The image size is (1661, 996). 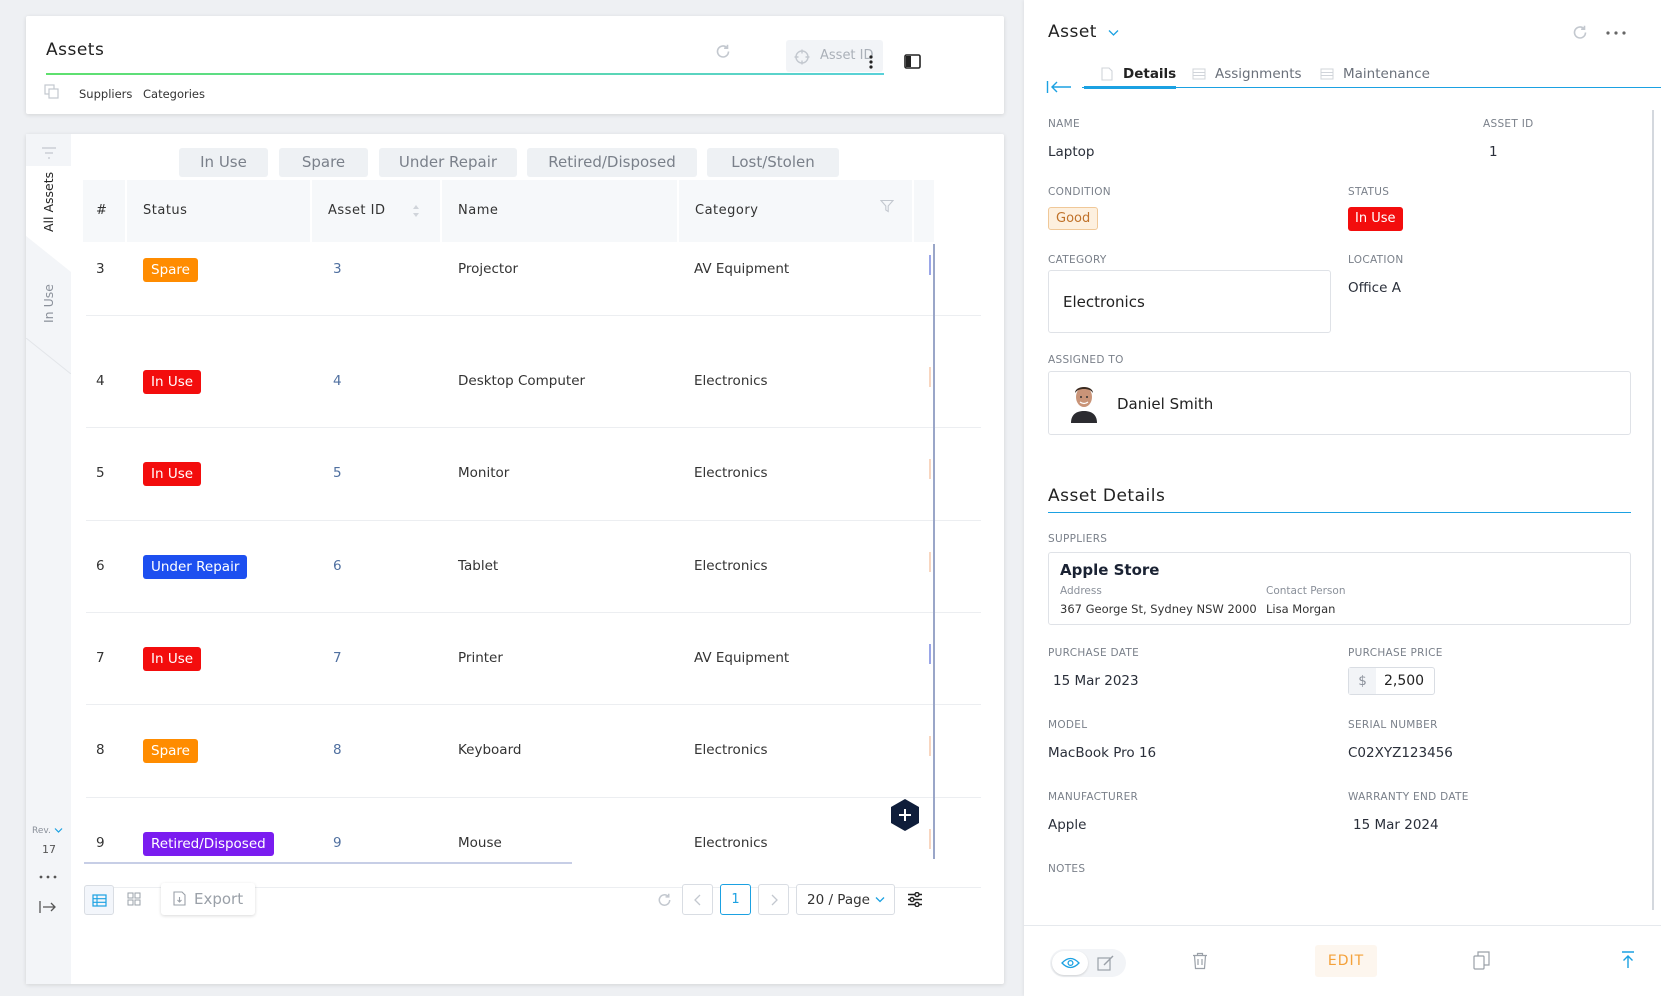 I want to click on asset-id-link: 5, so click(x=337, y=473).